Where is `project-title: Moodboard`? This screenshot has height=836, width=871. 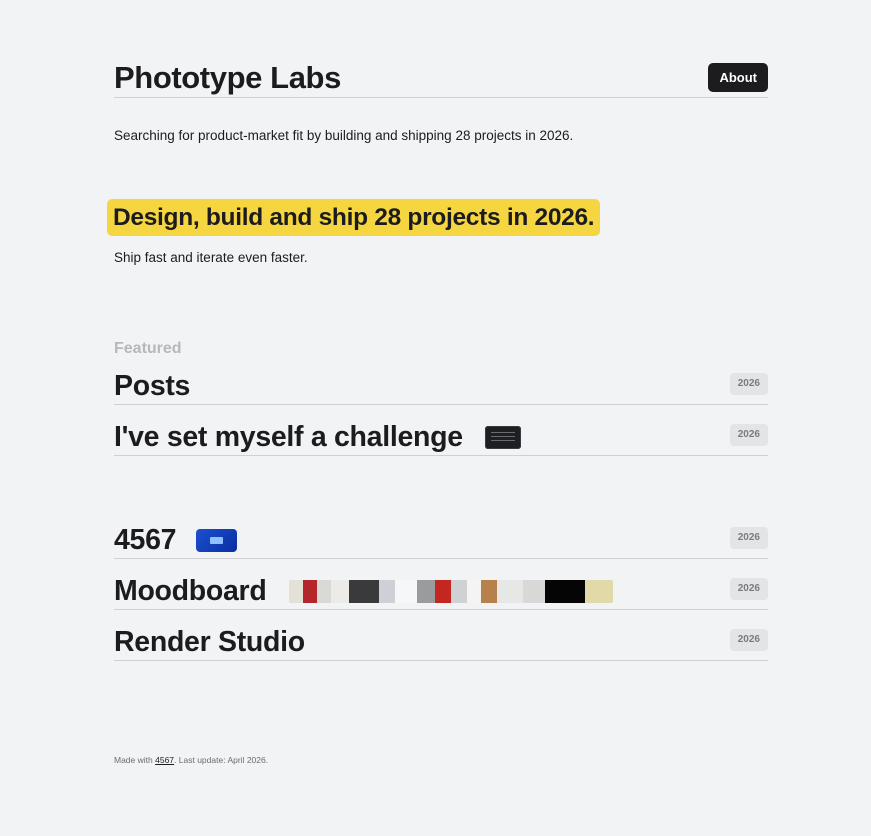
project-title: Moodboard is located at coordinates (190, 591).